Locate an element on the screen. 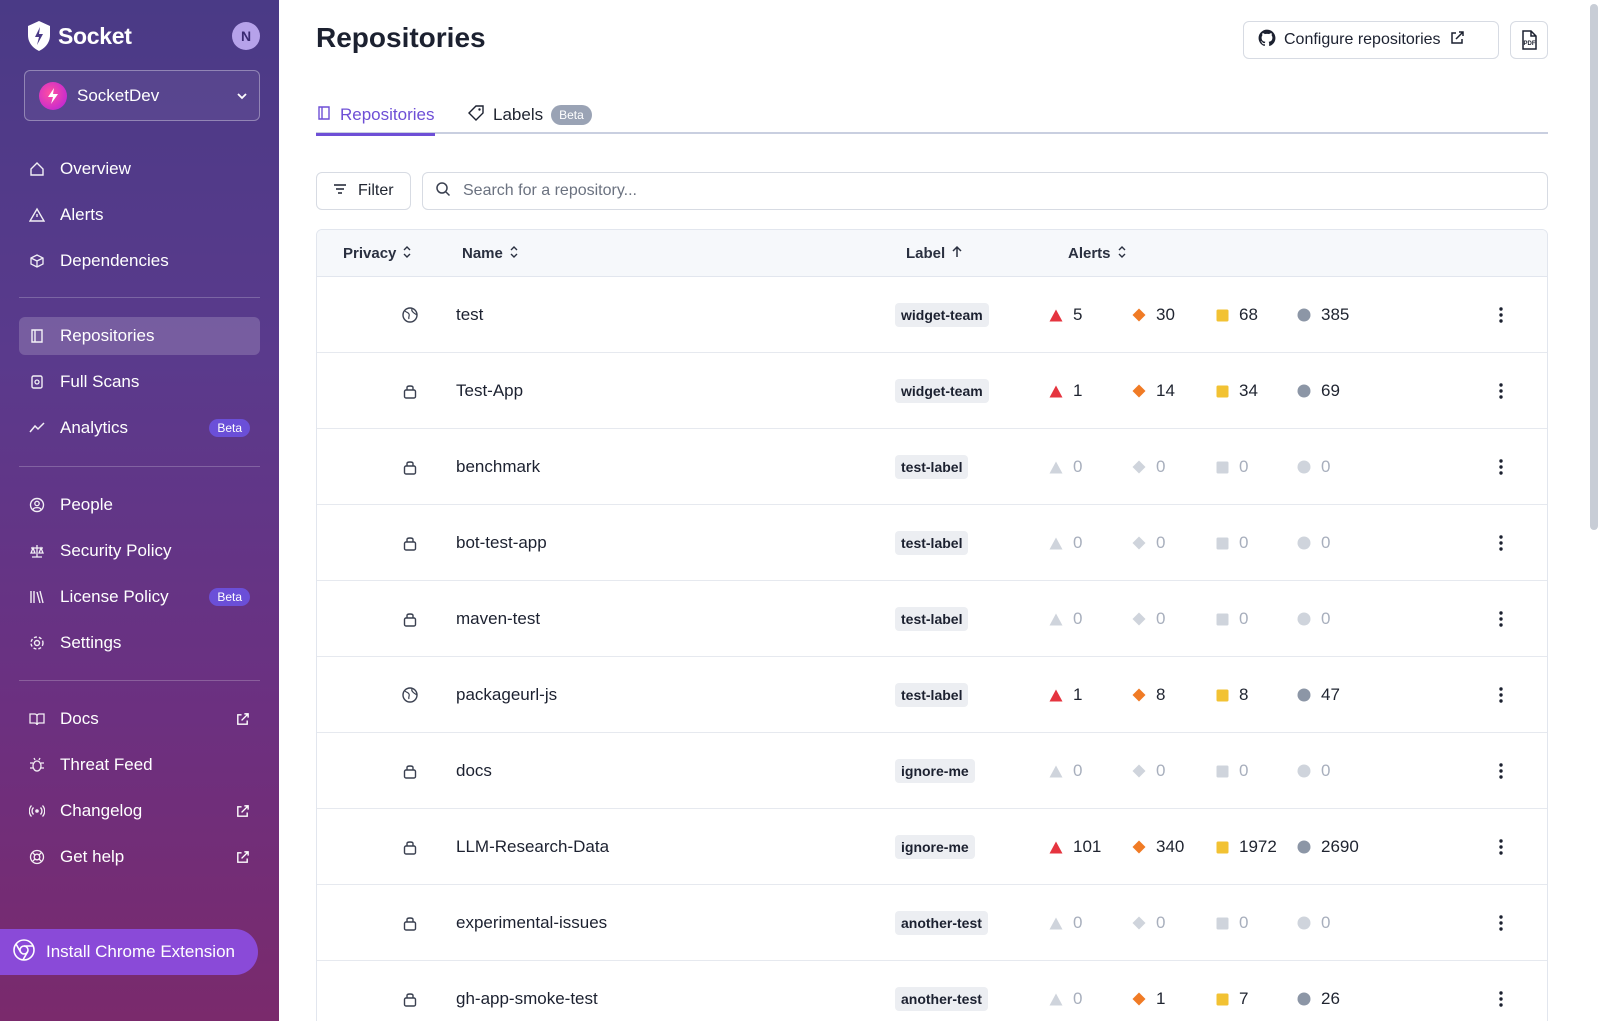 Image resolution: width=1600 pixels, height=1021 pixels. sidebar-item-changelog: Changelog is located at coordinates (139, 811).